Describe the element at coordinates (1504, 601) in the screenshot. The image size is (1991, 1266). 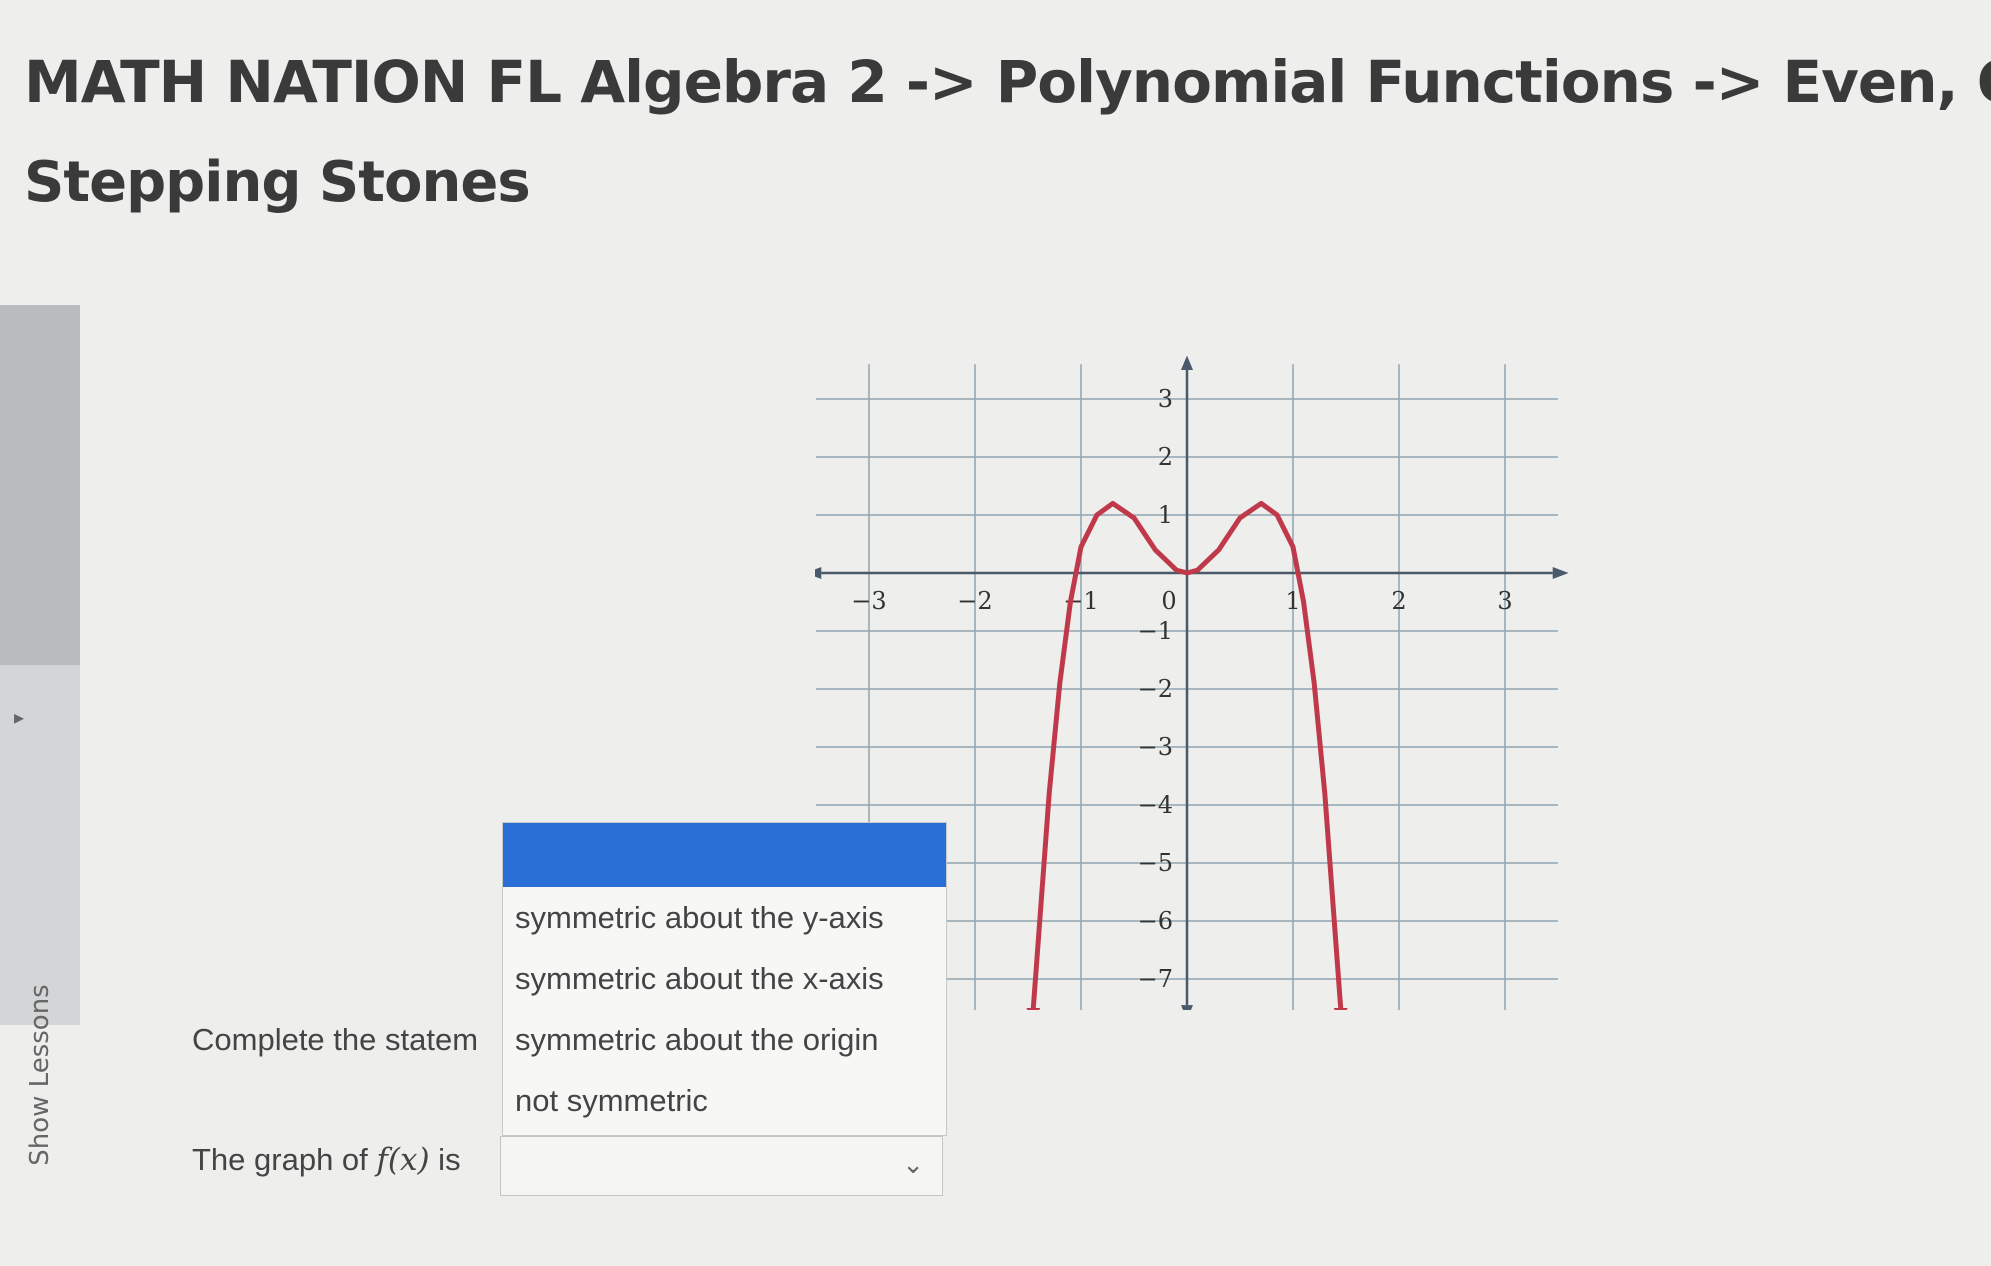
I see `x-tick-label: 3` at that location.